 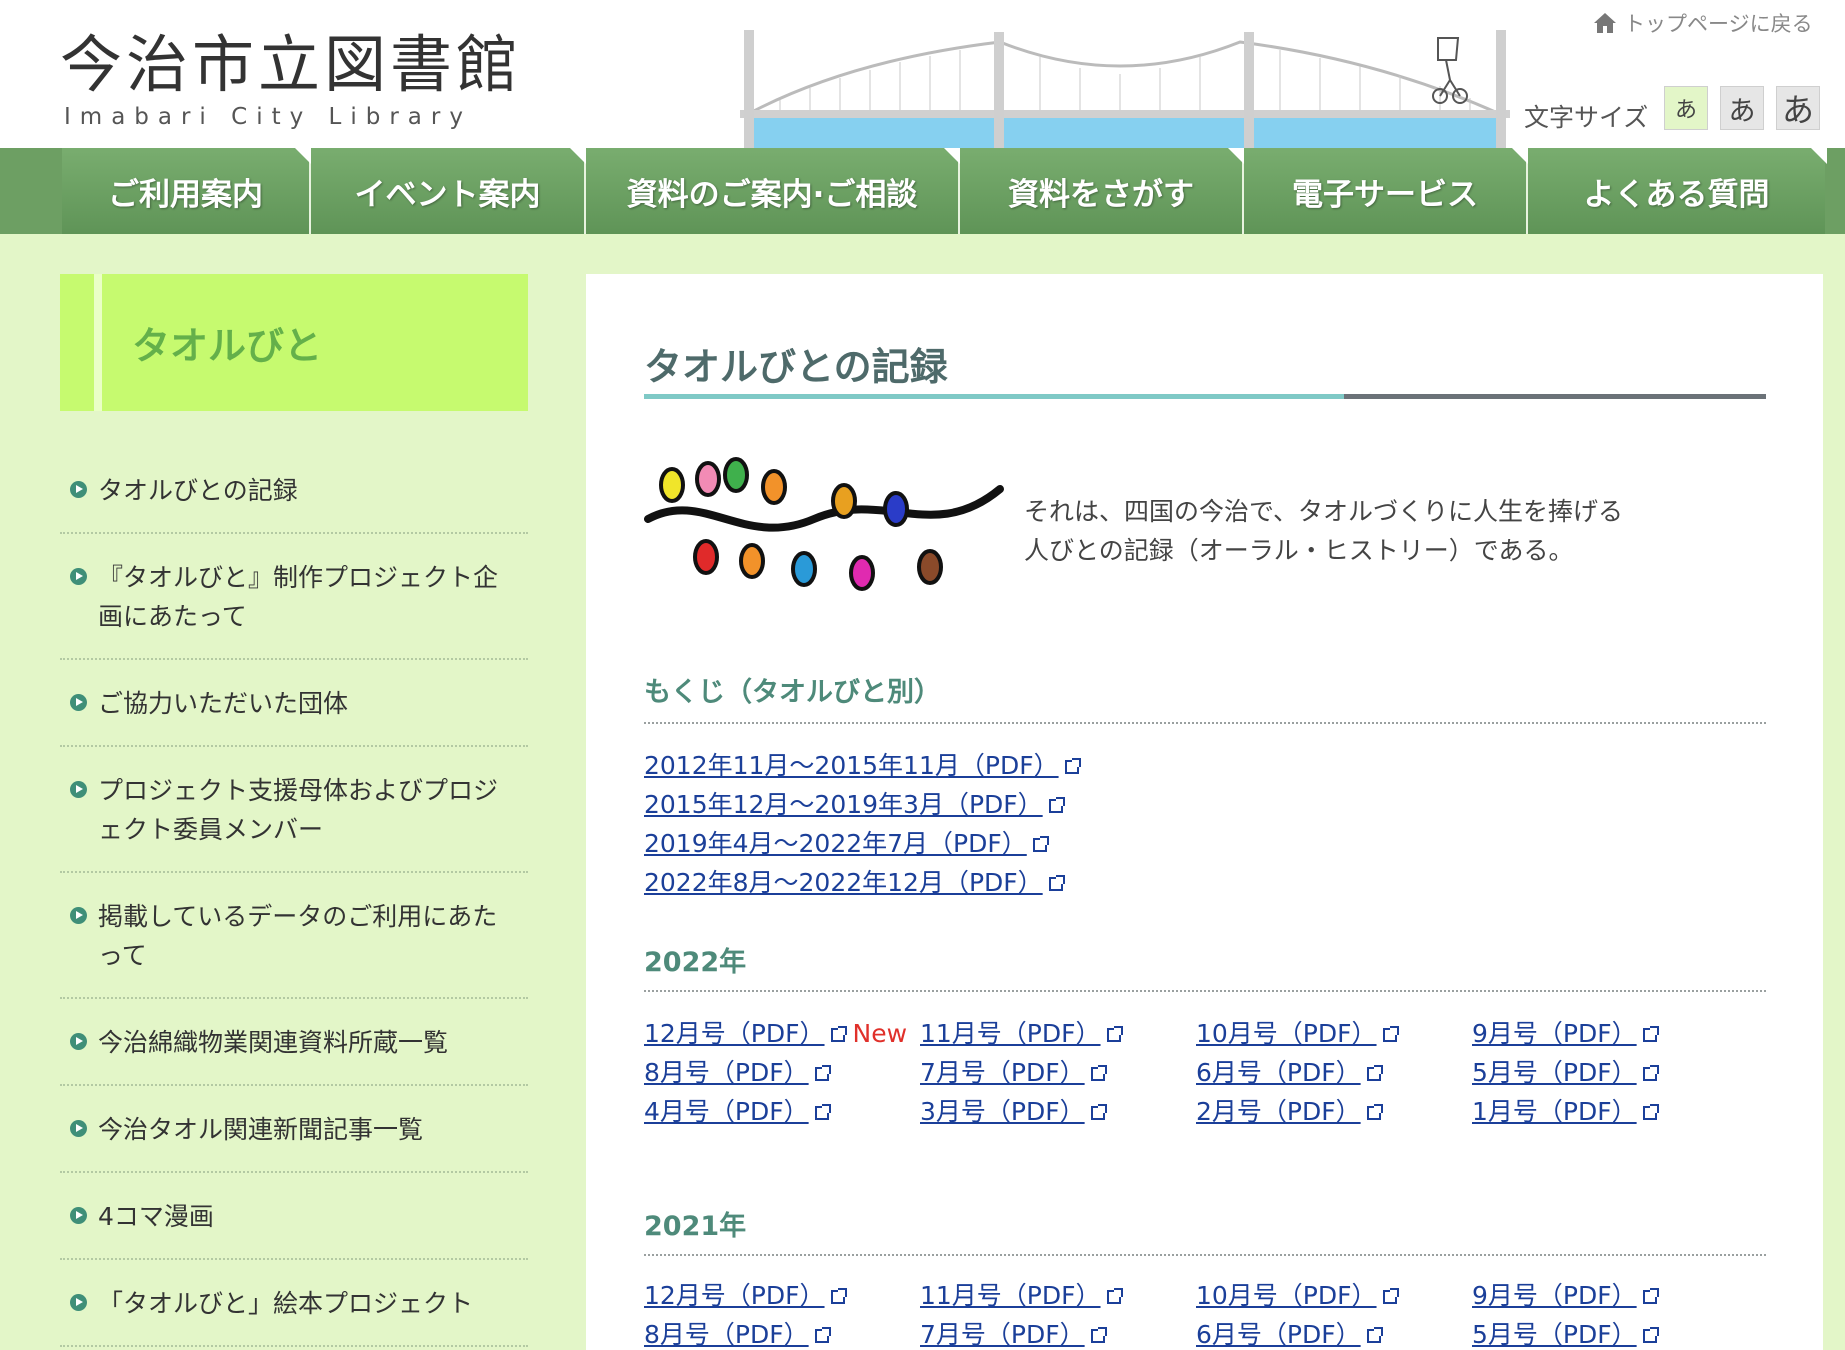 I want to click on sidebar-item-cooperating-groups: ご協力いただいた団体, so click(x=294, y=703).